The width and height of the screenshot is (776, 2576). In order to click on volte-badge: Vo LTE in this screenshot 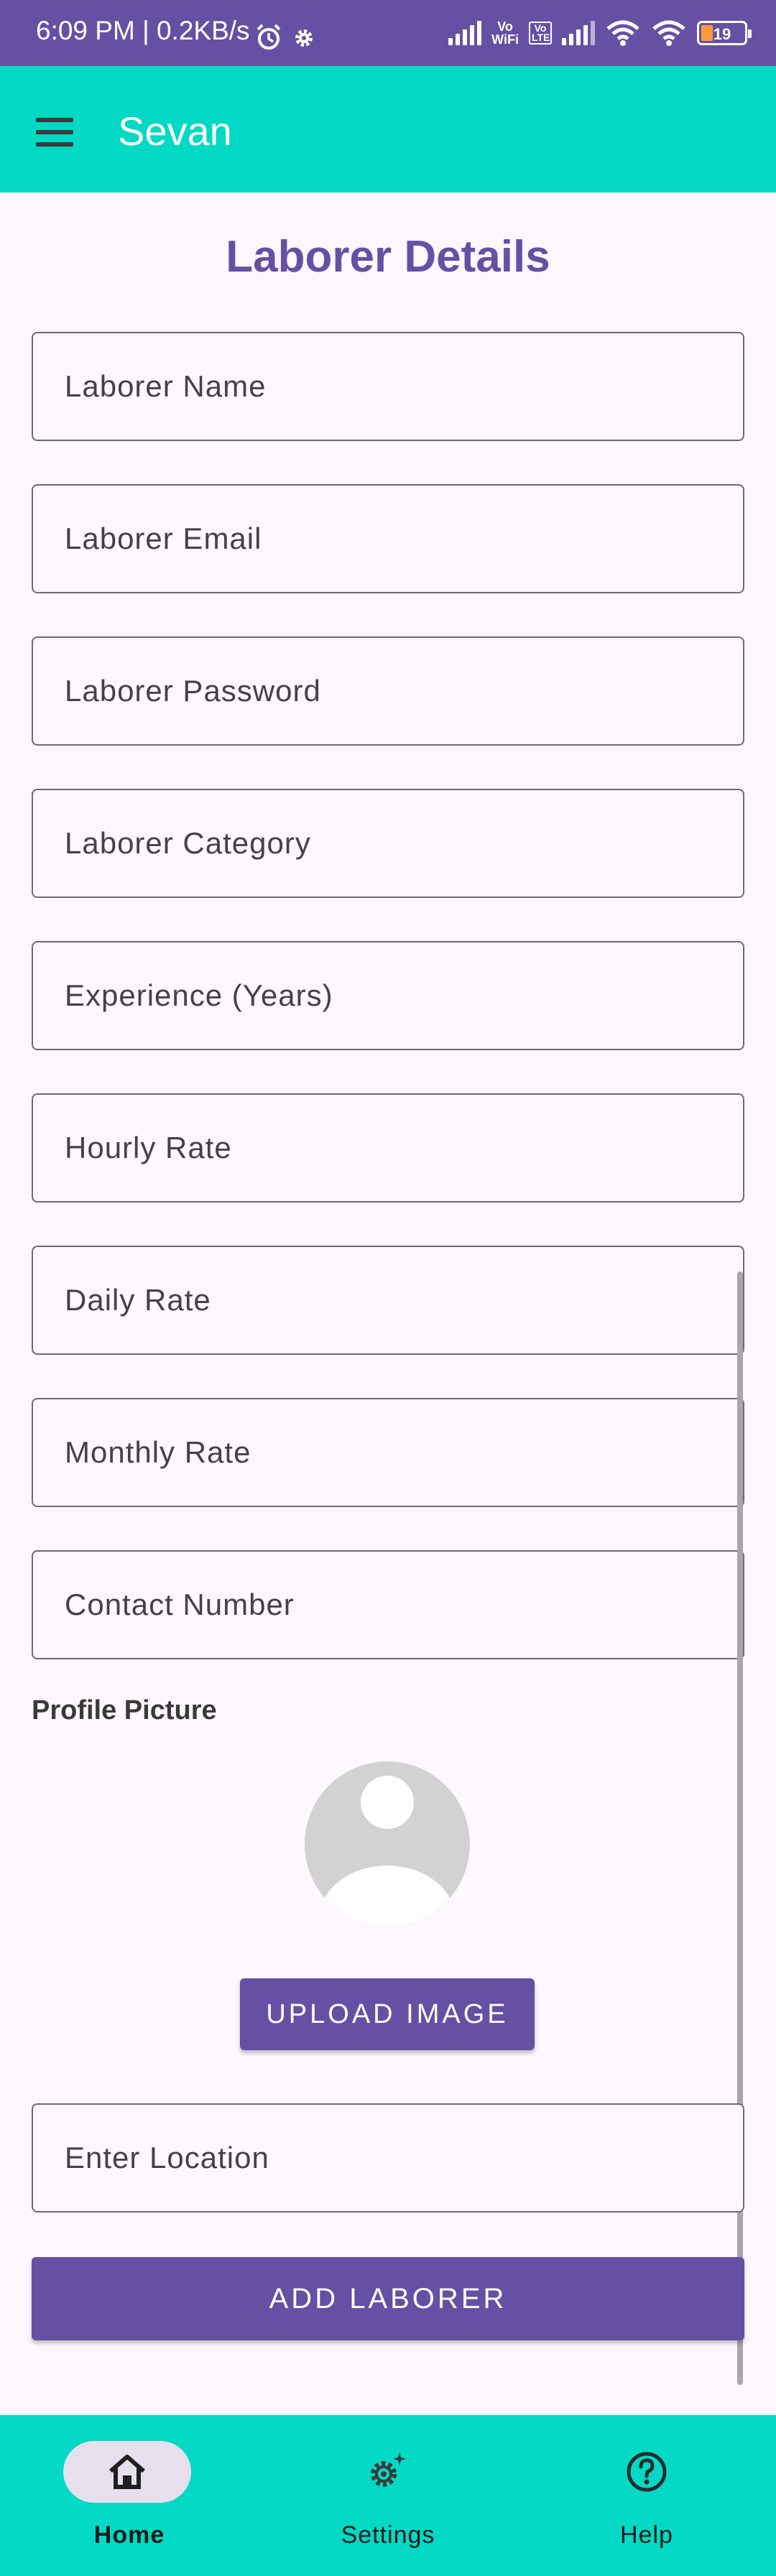, I will do `click(540, 33)`.